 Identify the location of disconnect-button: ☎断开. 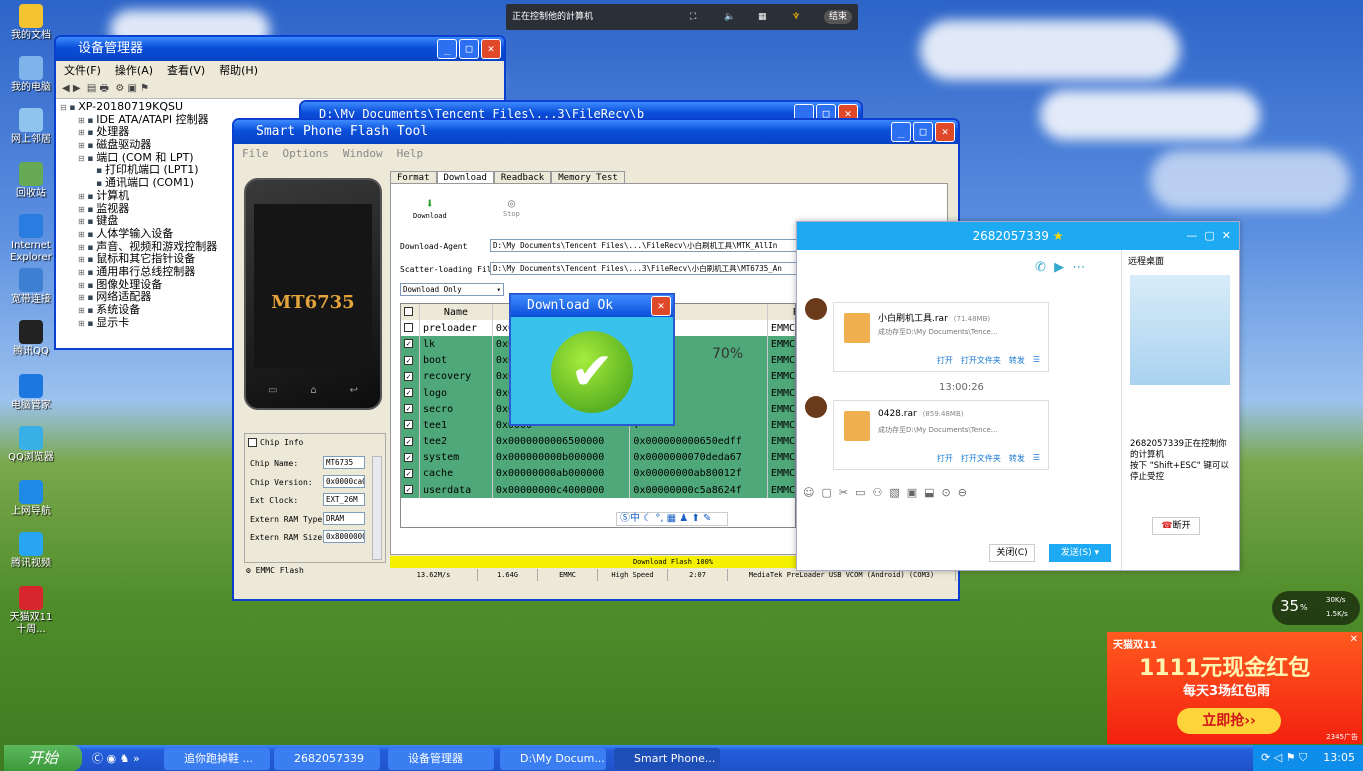
(1176, 526).